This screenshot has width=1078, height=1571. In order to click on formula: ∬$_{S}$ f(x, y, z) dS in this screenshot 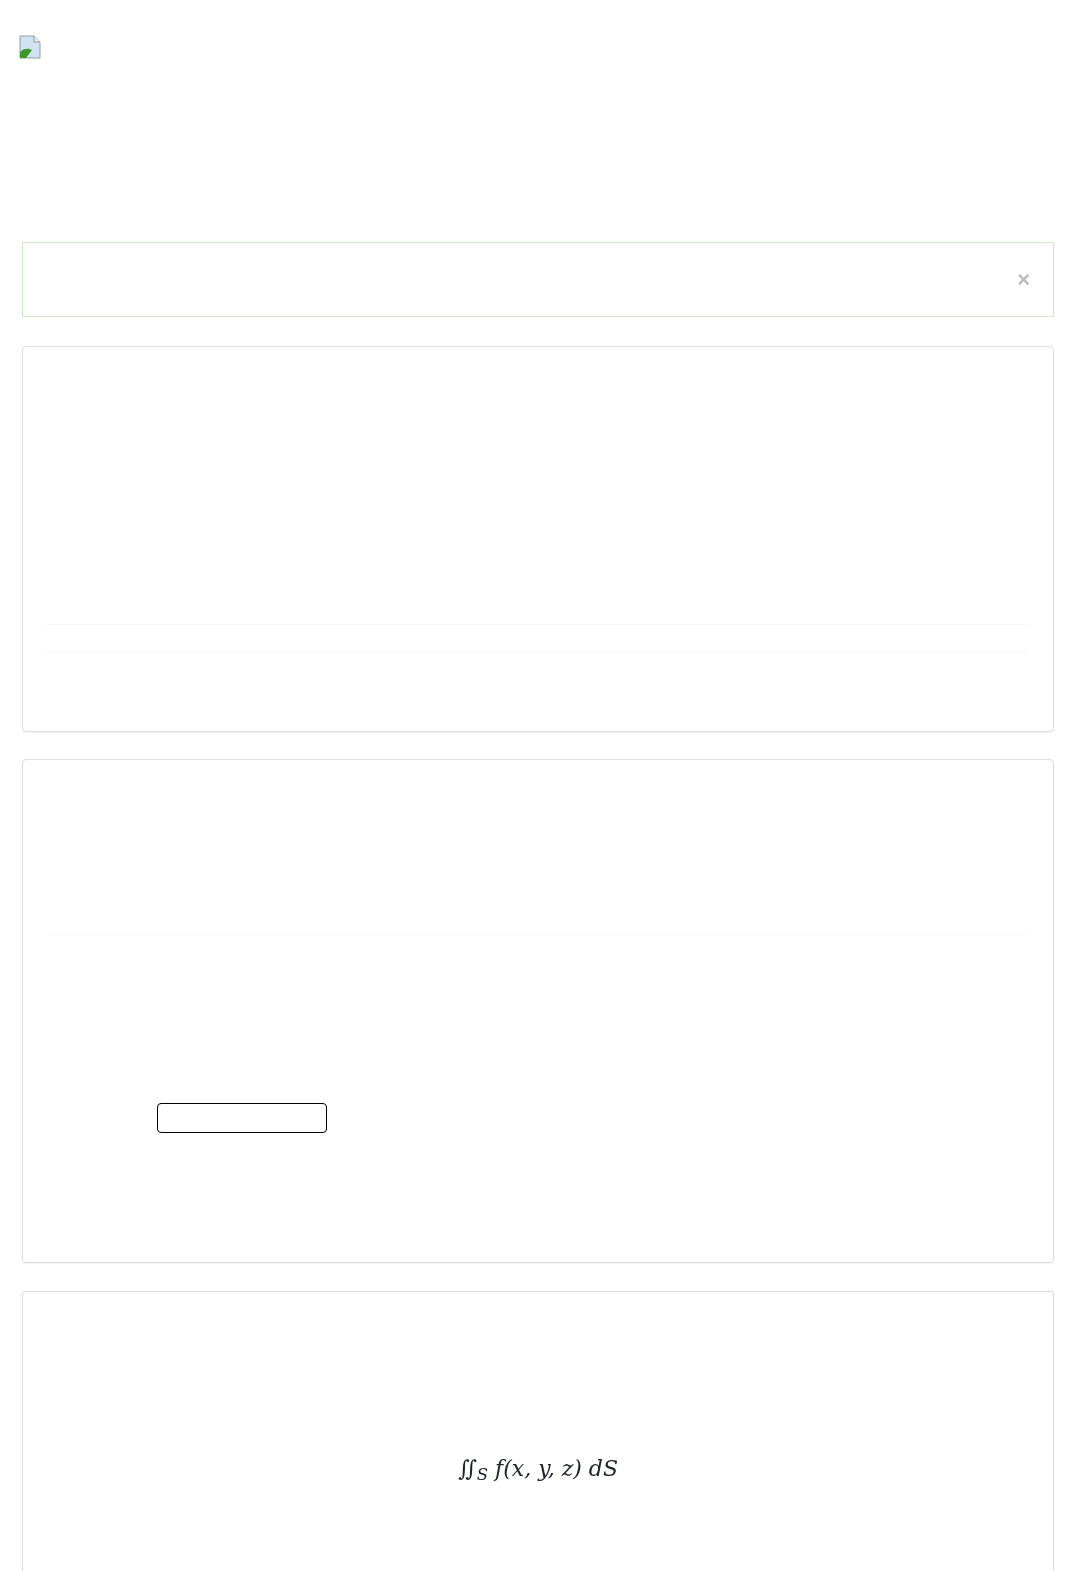, I will do `click(538, 1468)`.